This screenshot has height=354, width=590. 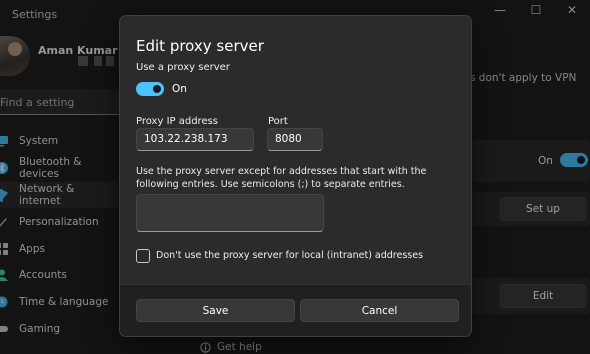 What do you see at coordinates (157, 89) in the screenshot?
I see `toggle-knob` at bounding box center [157, 89].